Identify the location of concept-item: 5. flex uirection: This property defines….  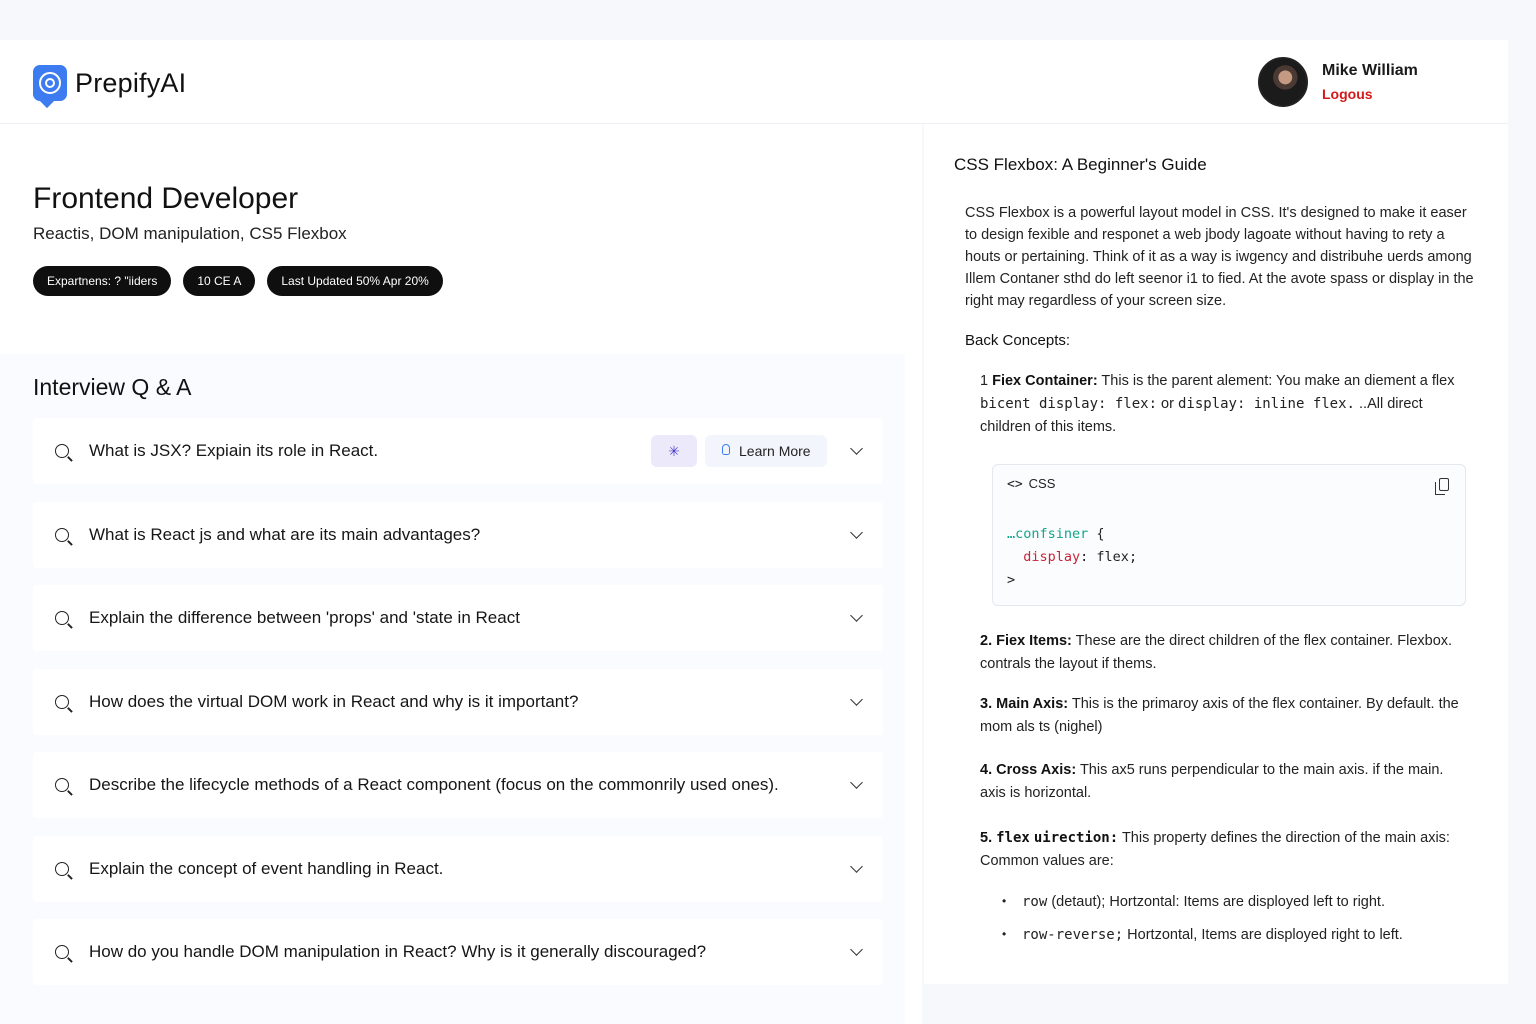
(1220, 850).